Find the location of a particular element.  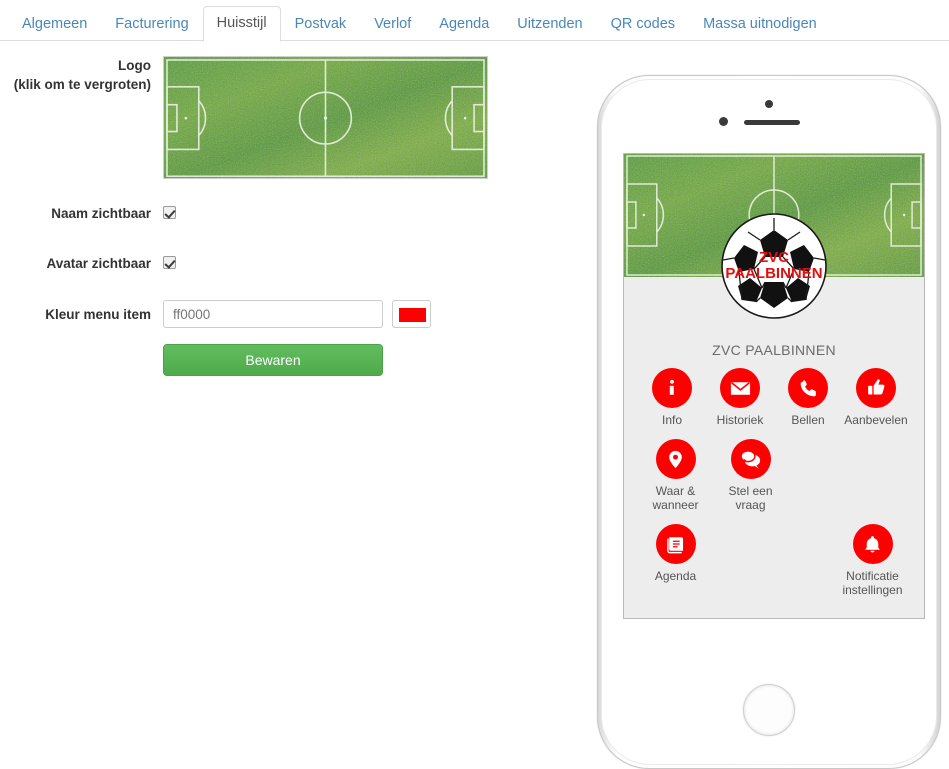

naam-zichtbaar-row: Naam zichtbaar is located at coordinates (280, 213).